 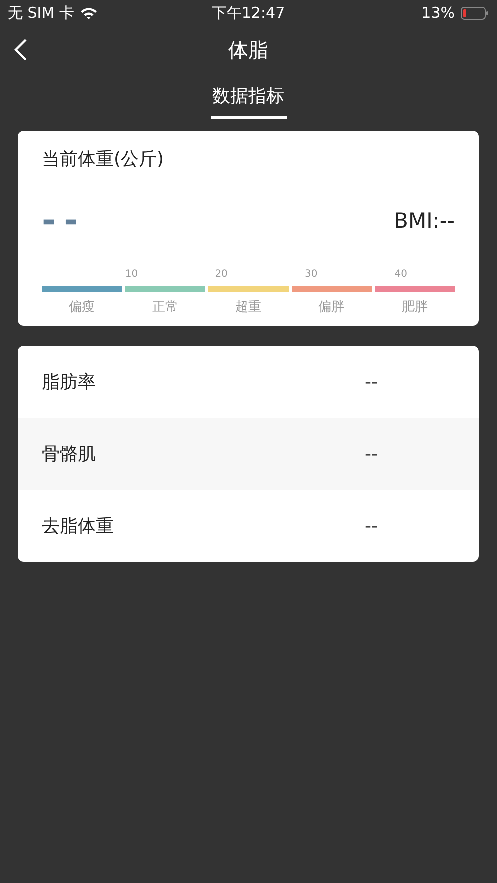 I want to click on metric-name: 脂肪率, so click(x=69, y=382).